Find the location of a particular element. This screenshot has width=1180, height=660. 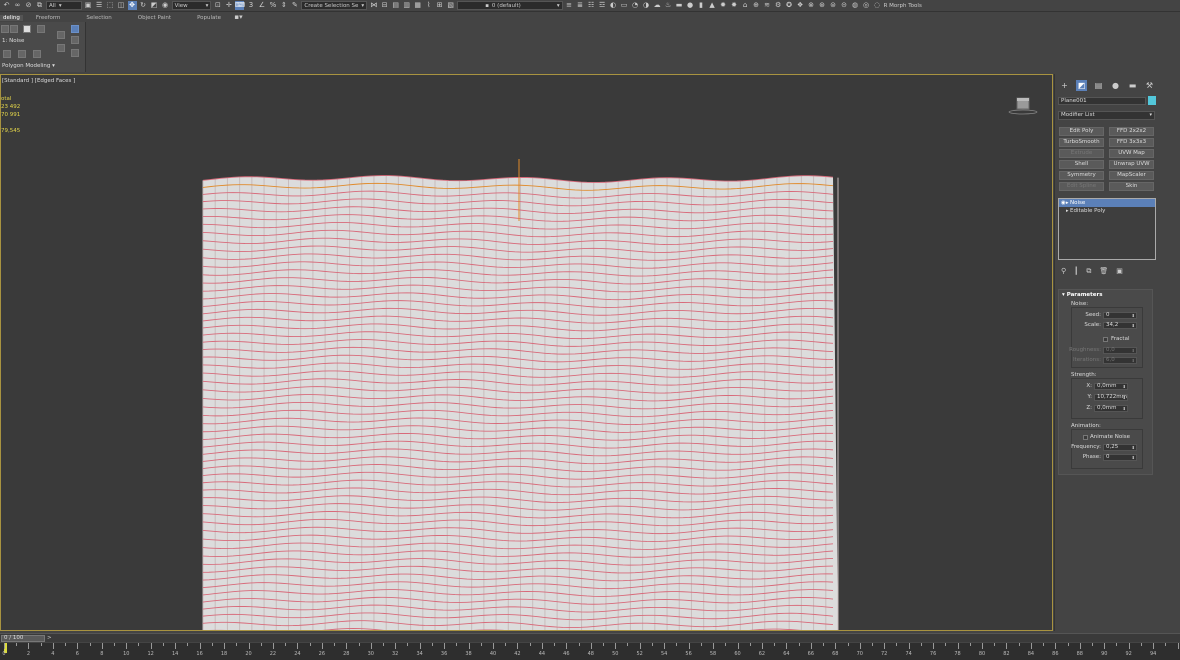

scale-spinner: 34,2 ⬍ is located at coordinates (1120, 325).